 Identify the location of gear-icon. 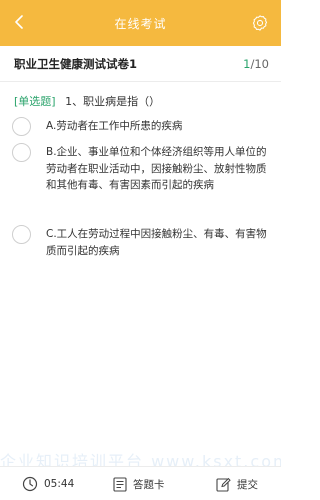
(260, 23).